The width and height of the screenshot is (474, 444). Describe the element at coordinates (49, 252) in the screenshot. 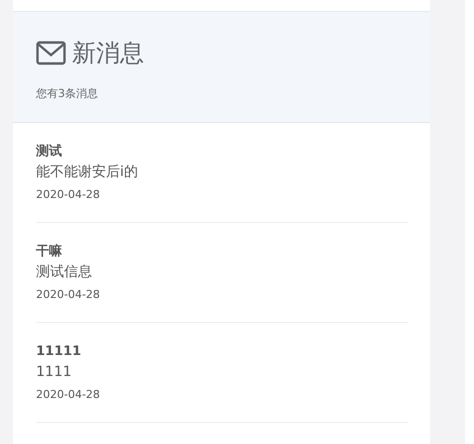

I see `message-title: 干嘛` at that location.